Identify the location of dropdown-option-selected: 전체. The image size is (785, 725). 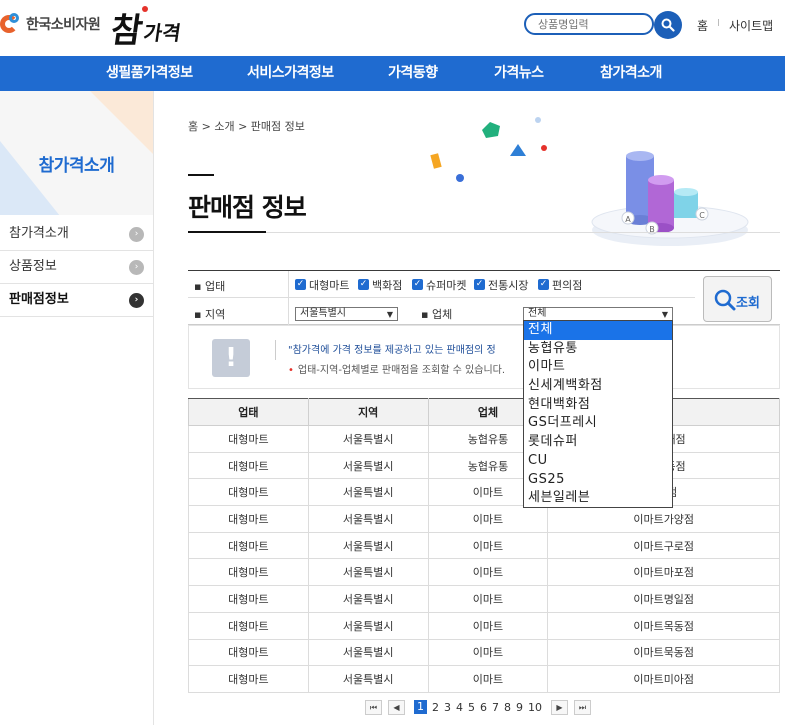
(598, 330).